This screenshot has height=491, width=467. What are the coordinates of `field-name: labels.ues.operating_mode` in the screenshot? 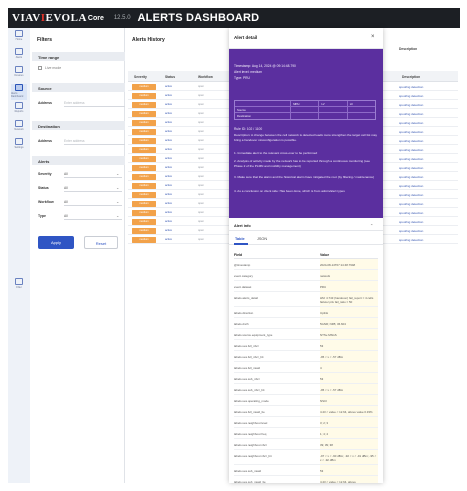 It's located at (251, 401).